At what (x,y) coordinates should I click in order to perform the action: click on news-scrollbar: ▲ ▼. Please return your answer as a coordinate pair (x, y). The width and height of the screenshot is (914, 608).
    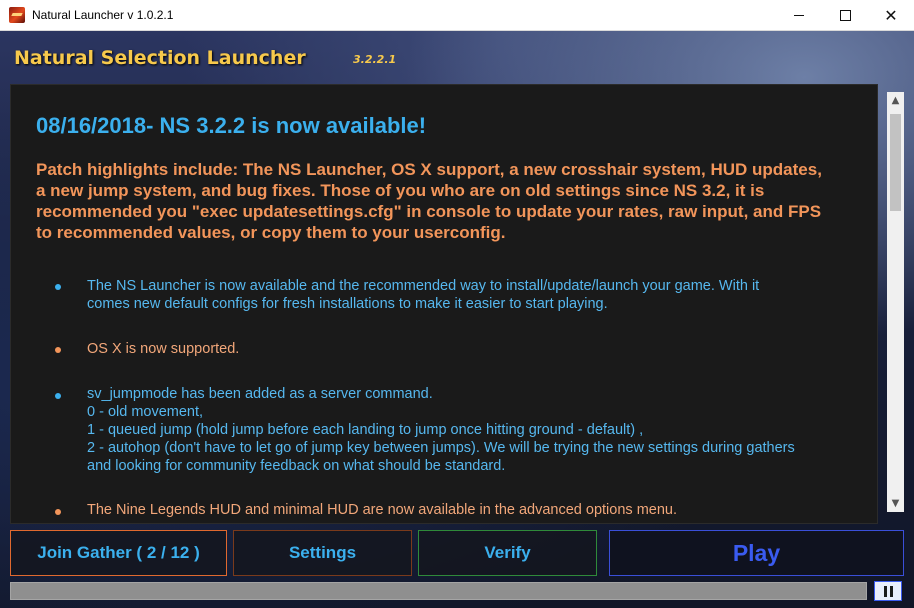
    Looking at the image, I should click on (895, 302).